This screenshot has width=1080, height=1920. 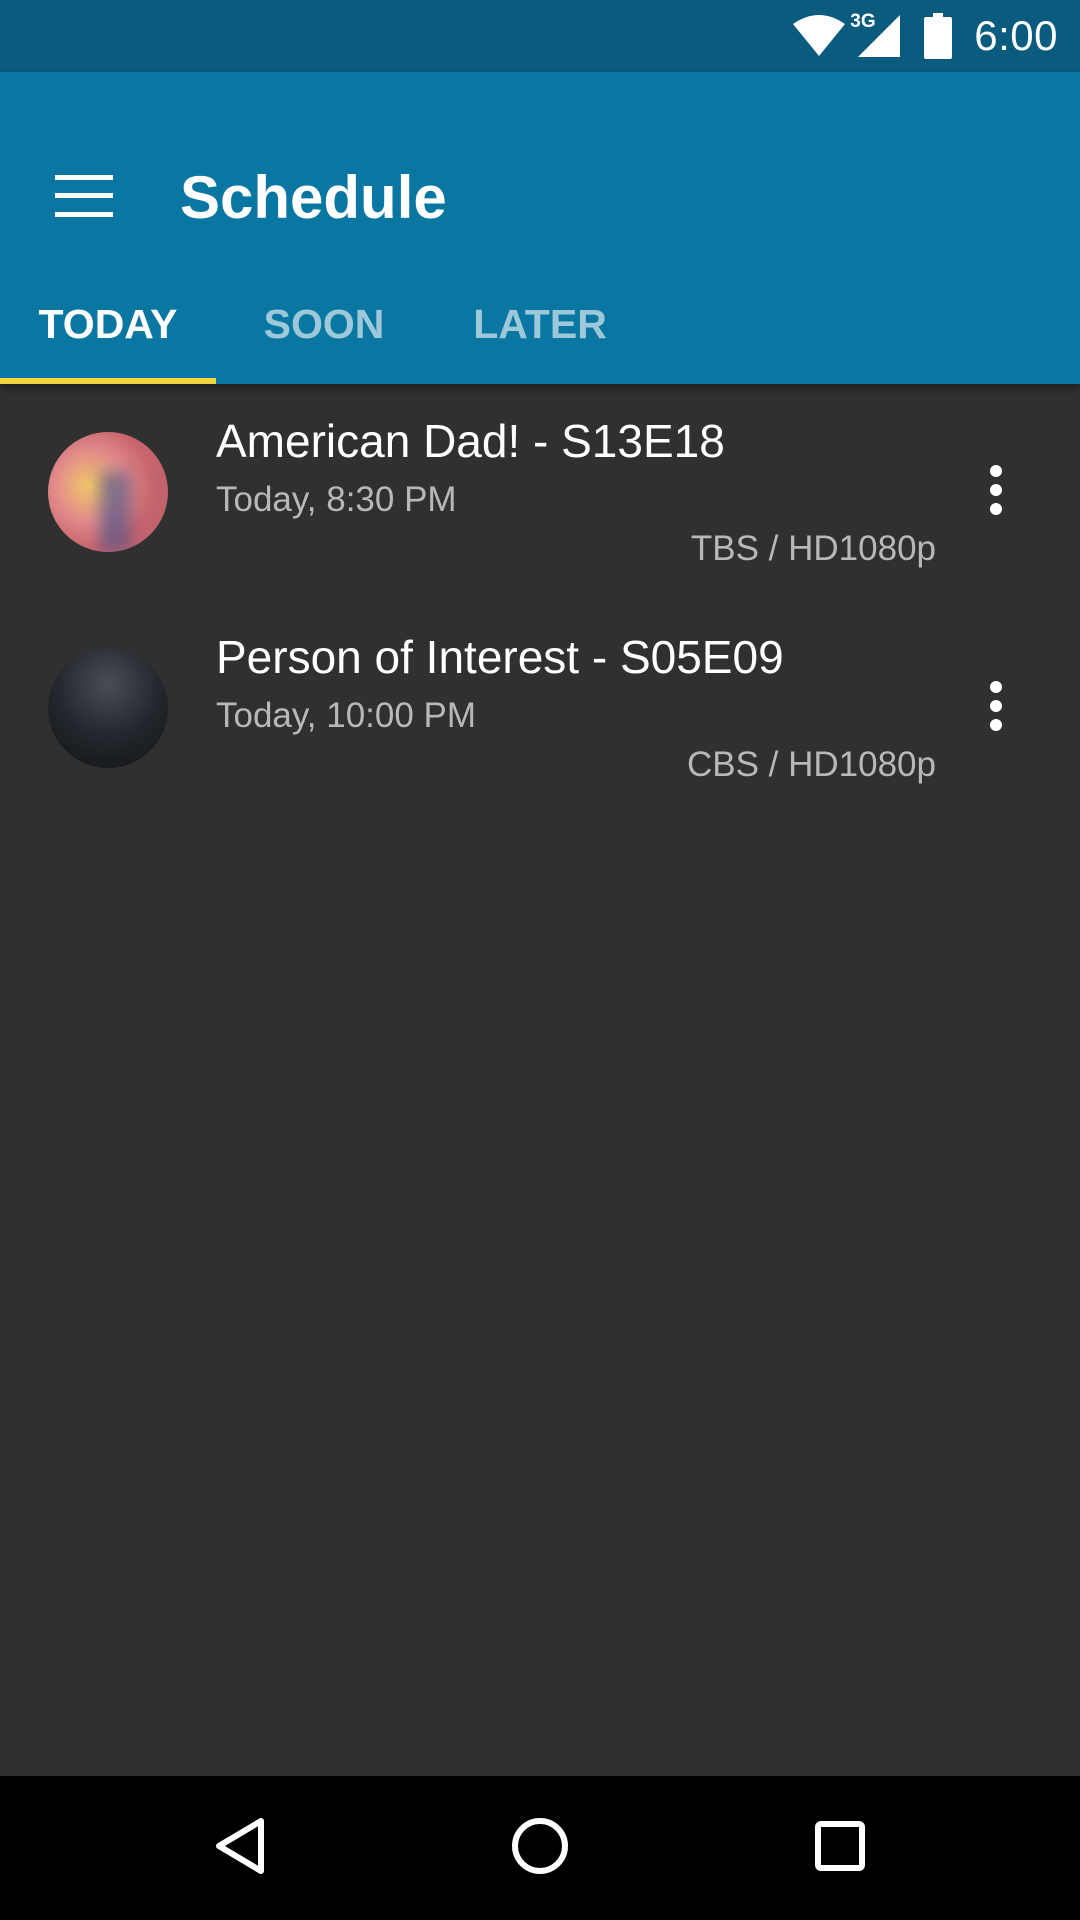 What do you see at coordinates (313, 197) in the screenshot?
I see `page-title: Schedule` at bounding box center [313, 197].